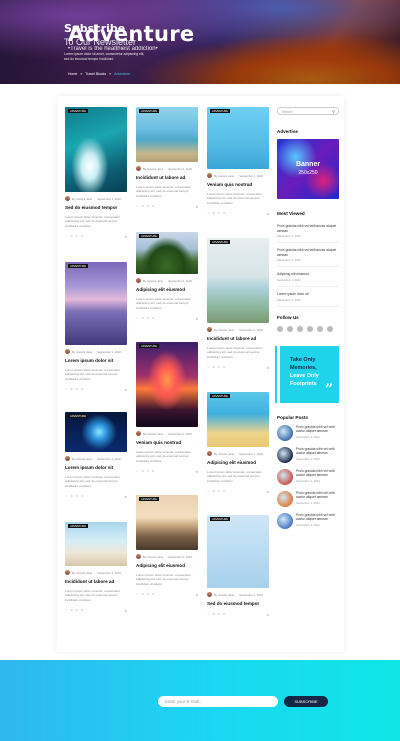 This screenshot has height=741, width=400. I want to click on most-viewed-item: Lorem ipsum dolor sit September 1, 2022, so click(308, 298).